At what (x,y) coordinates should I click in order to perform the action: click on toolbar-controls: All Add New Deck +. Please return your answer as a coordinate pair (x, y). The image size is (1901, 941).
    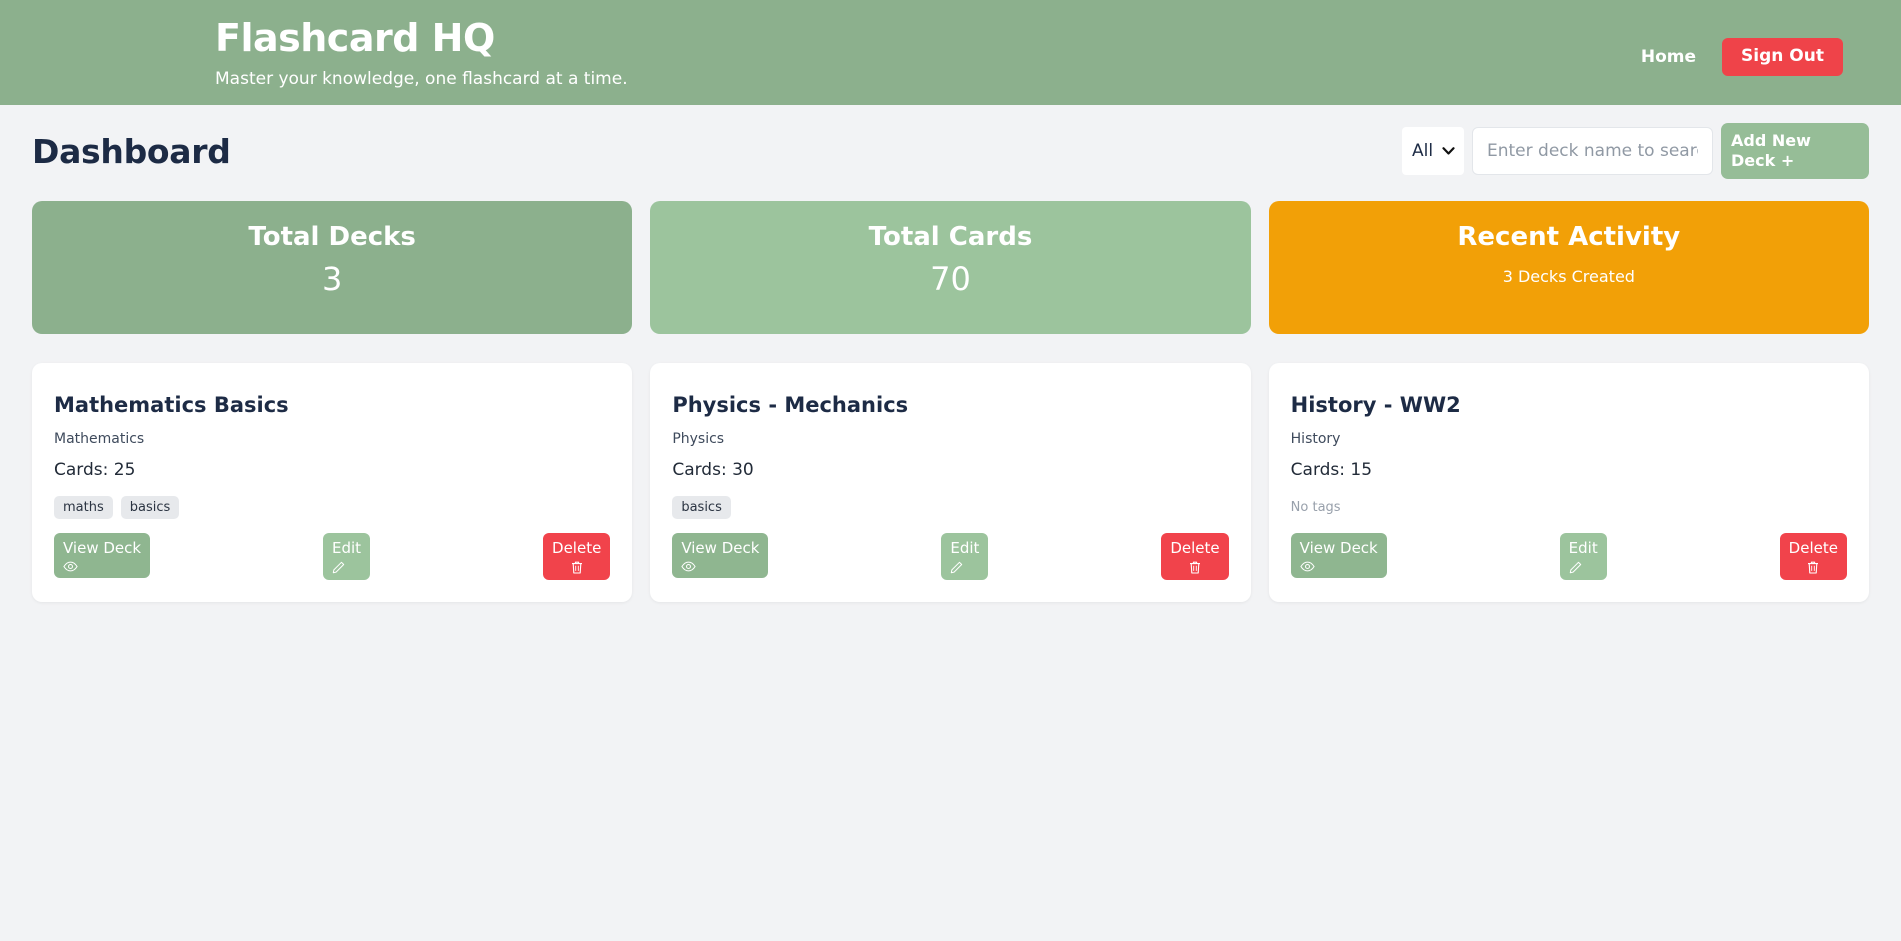
    Looking at the image, I should click on (1635, 151).